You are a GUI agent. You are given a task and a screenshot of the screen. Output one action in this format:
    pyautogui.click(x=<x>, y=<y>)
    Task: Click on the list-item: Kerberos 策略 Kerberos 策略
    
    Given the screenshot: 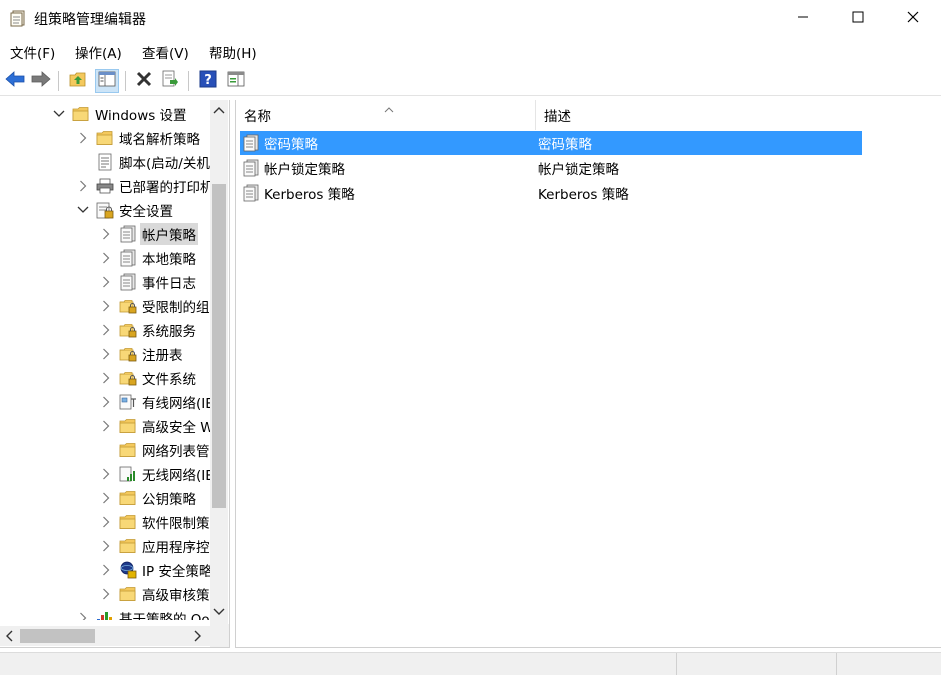 What is the action you would take?
    pyautogui.click(x=551, y=193)
    